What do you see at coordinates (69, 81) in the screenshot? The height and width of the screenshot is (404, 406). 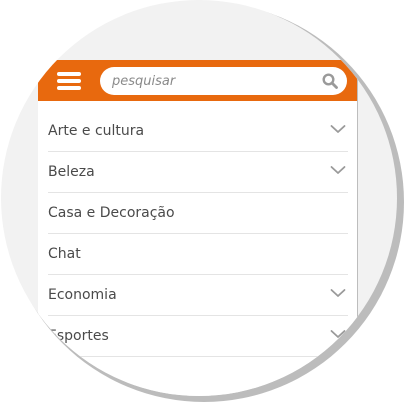 I see `hamburger-menu-icon` at bounding box center [69, 81].